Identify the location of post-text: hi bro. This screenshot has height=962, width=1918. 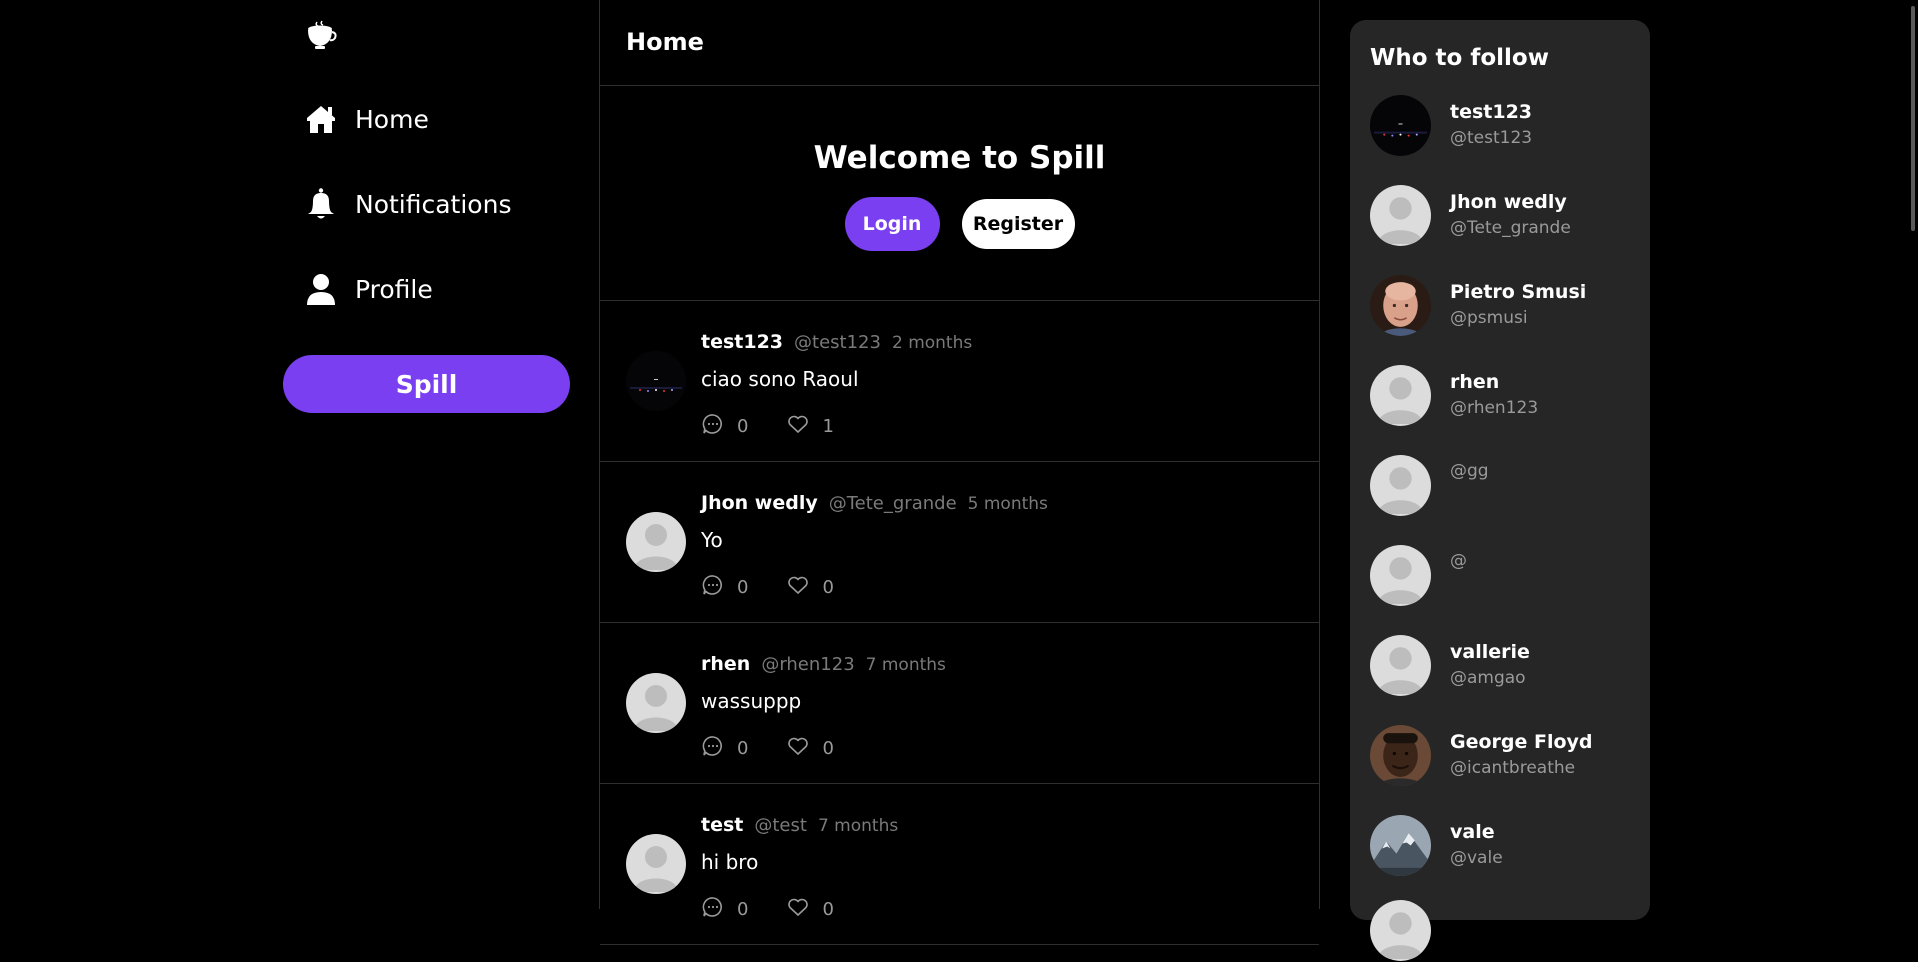
(730, 862).